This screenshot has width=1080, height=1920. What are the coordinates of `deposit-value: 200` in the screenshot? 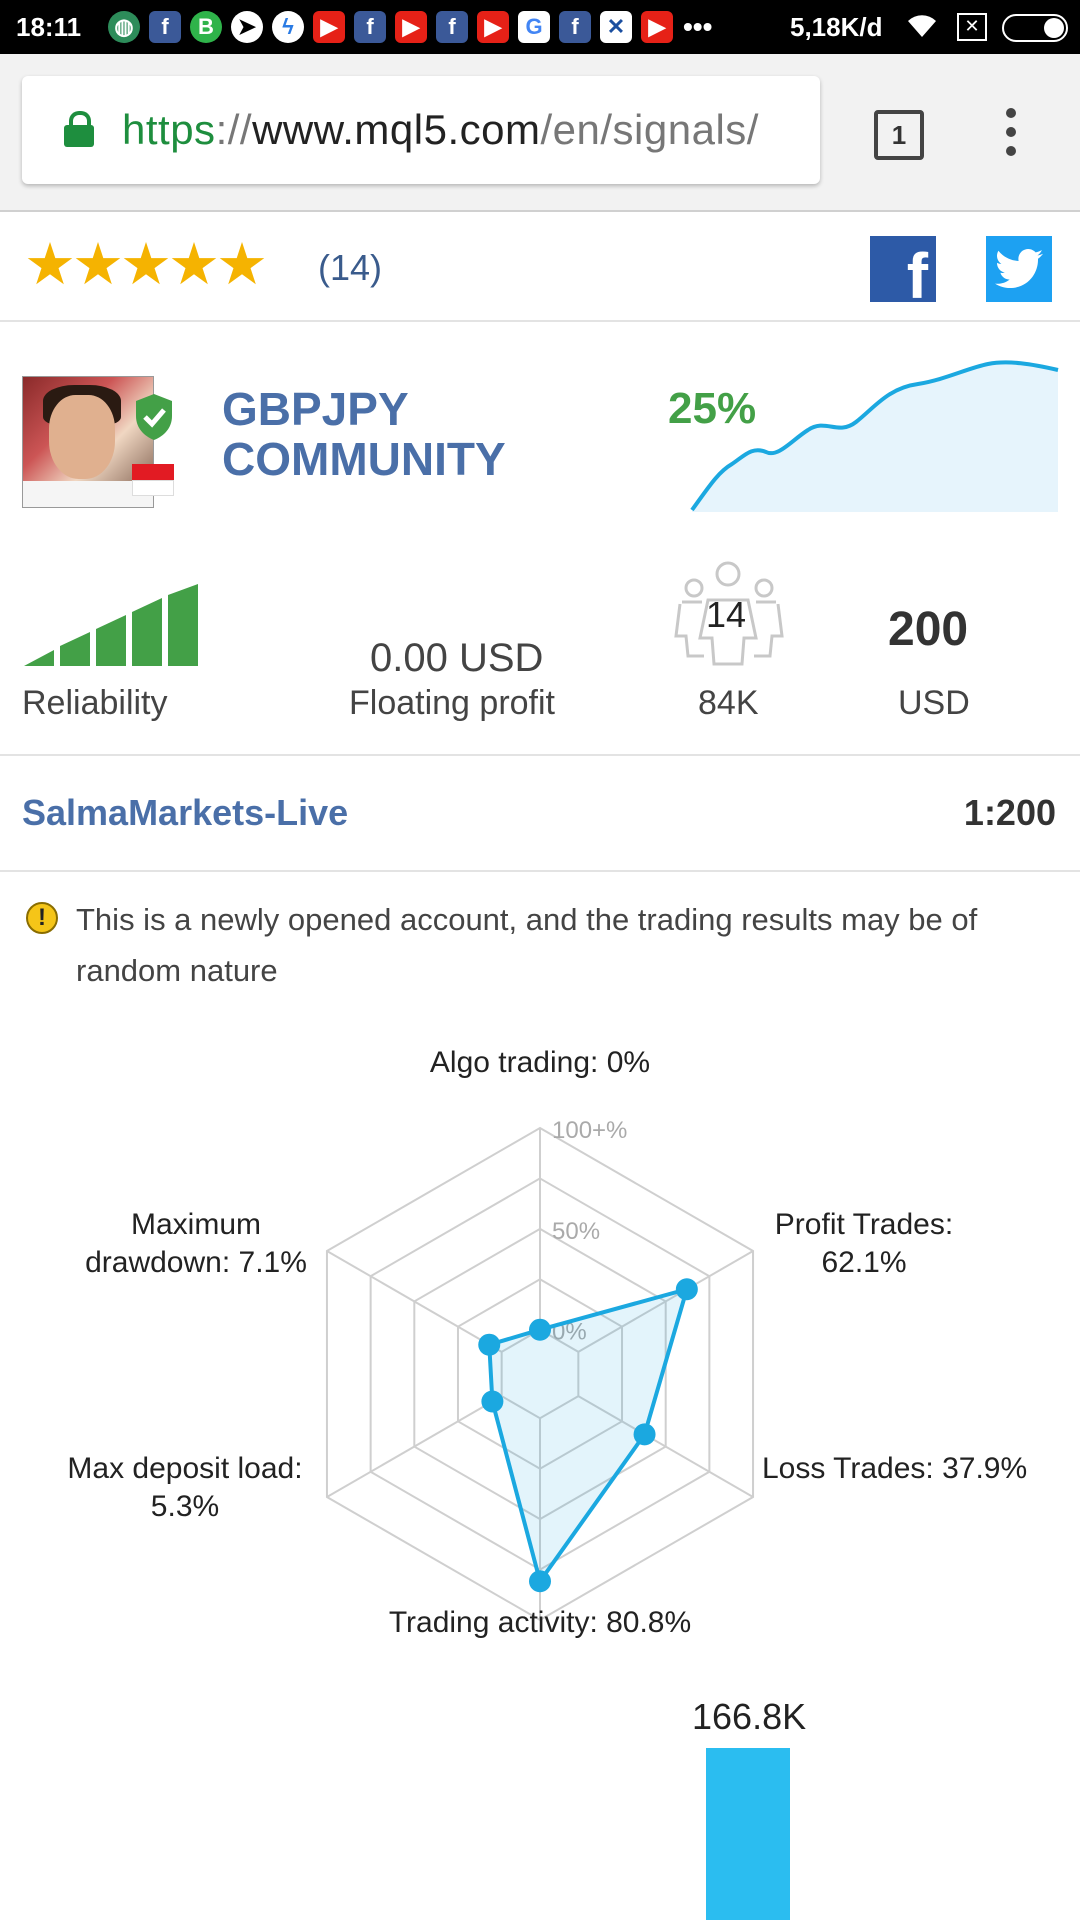 It's located at (928, 629).